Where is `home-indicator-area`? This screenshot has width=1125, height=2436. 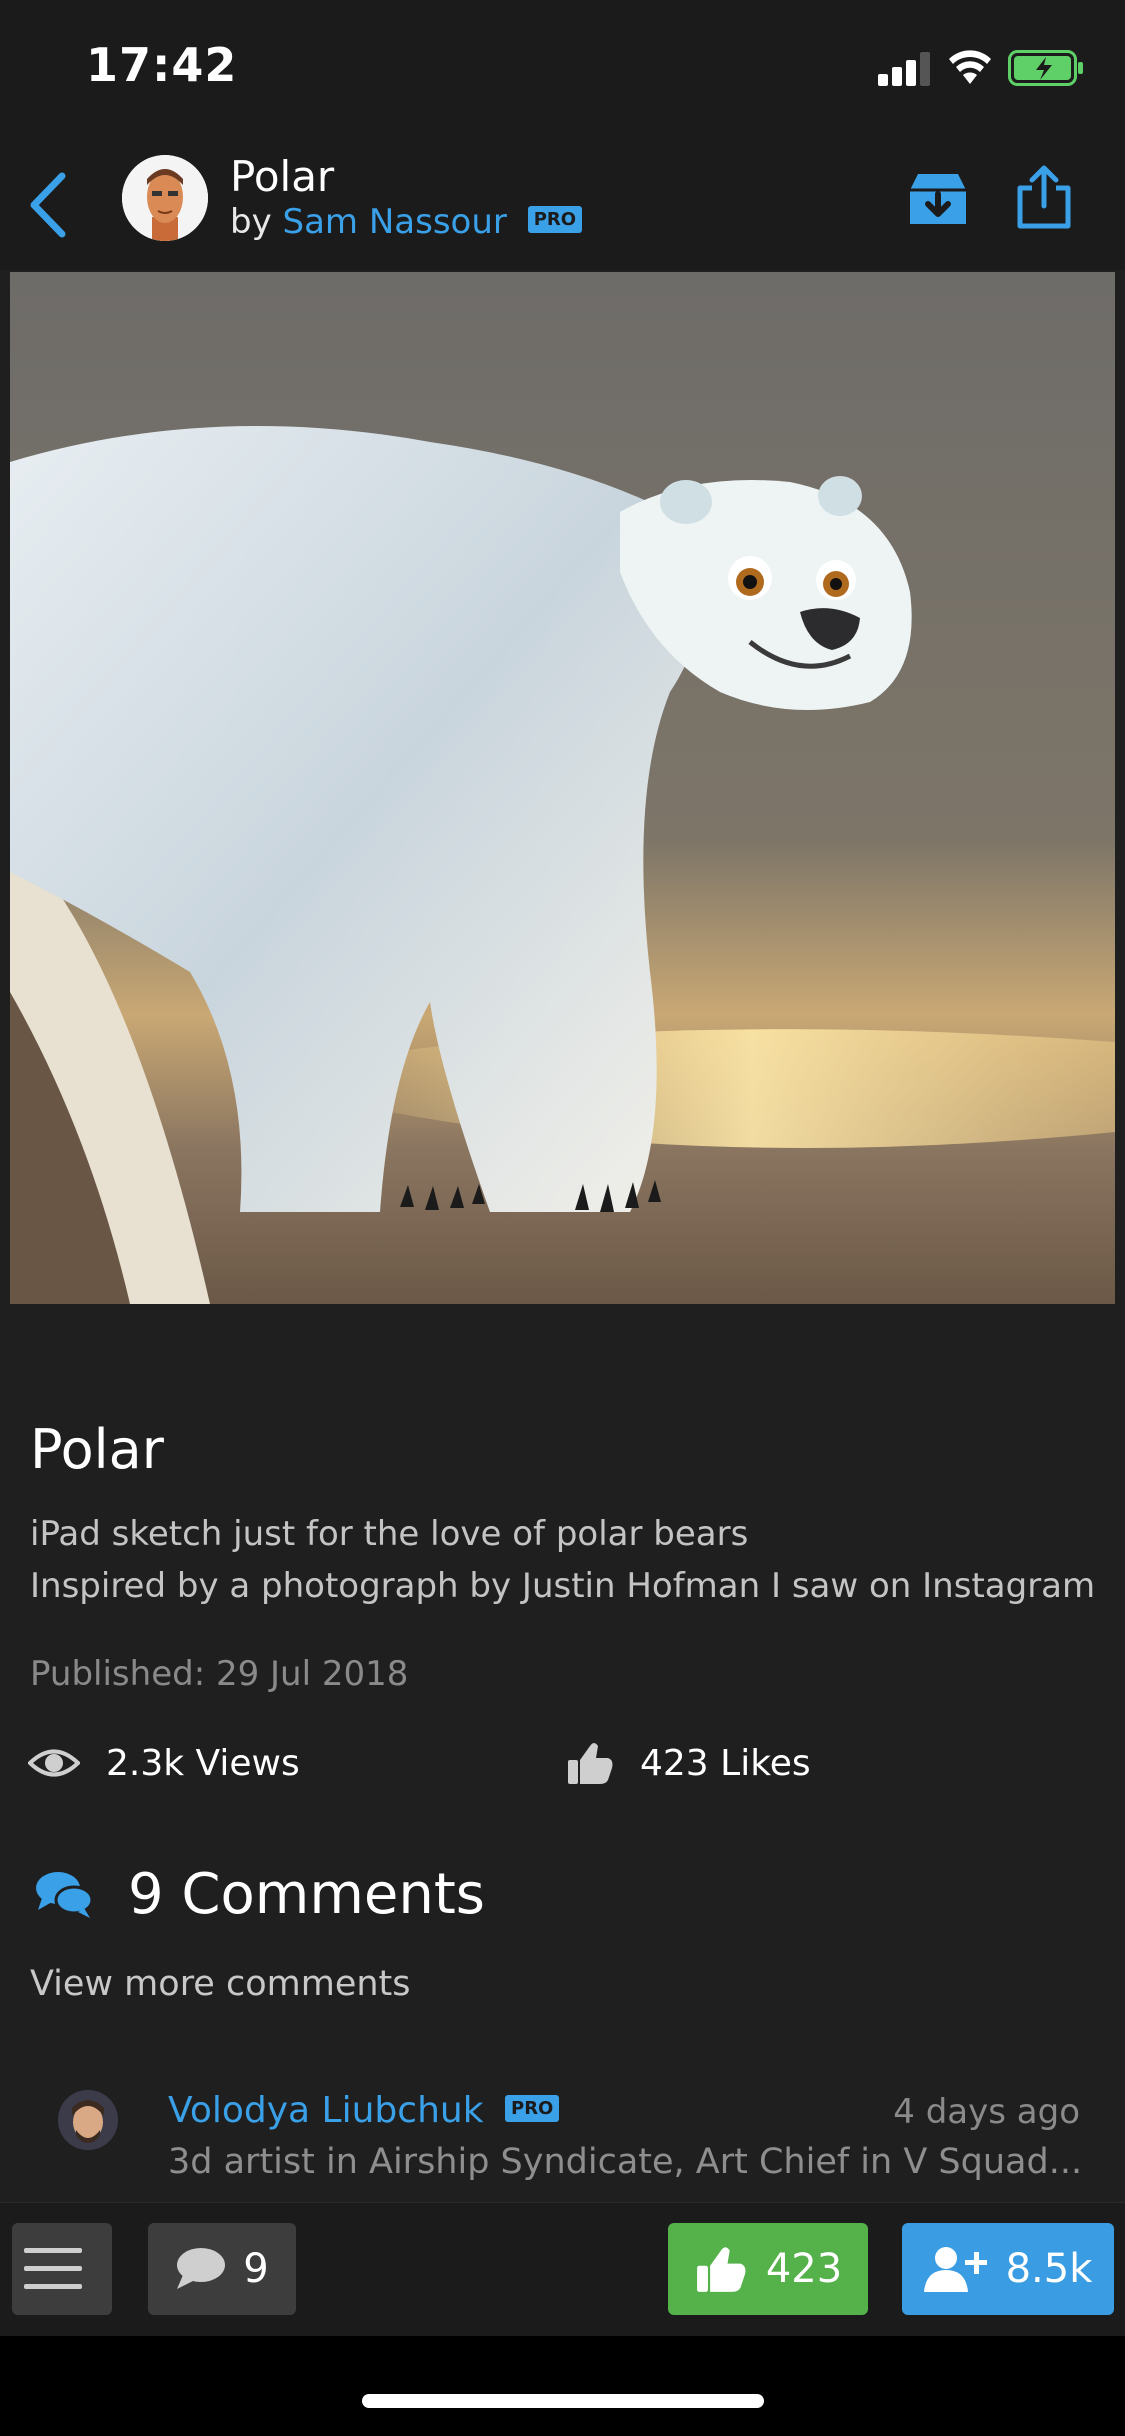
home-indicator-area is located at coordinates (562, 2386).